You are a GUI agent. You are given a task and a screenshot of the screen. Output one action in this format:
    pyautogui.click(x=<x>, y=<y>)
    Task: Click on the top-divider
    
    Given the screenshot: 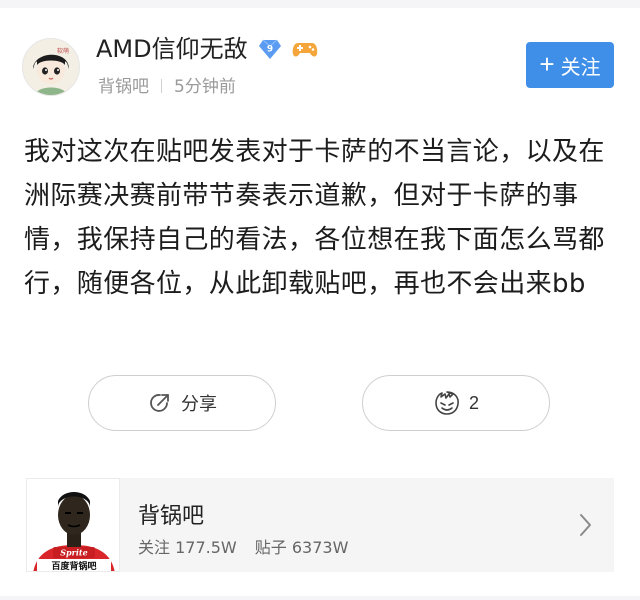 What is the action you would take?
    pyautogui.click(x=320, y=4)
    